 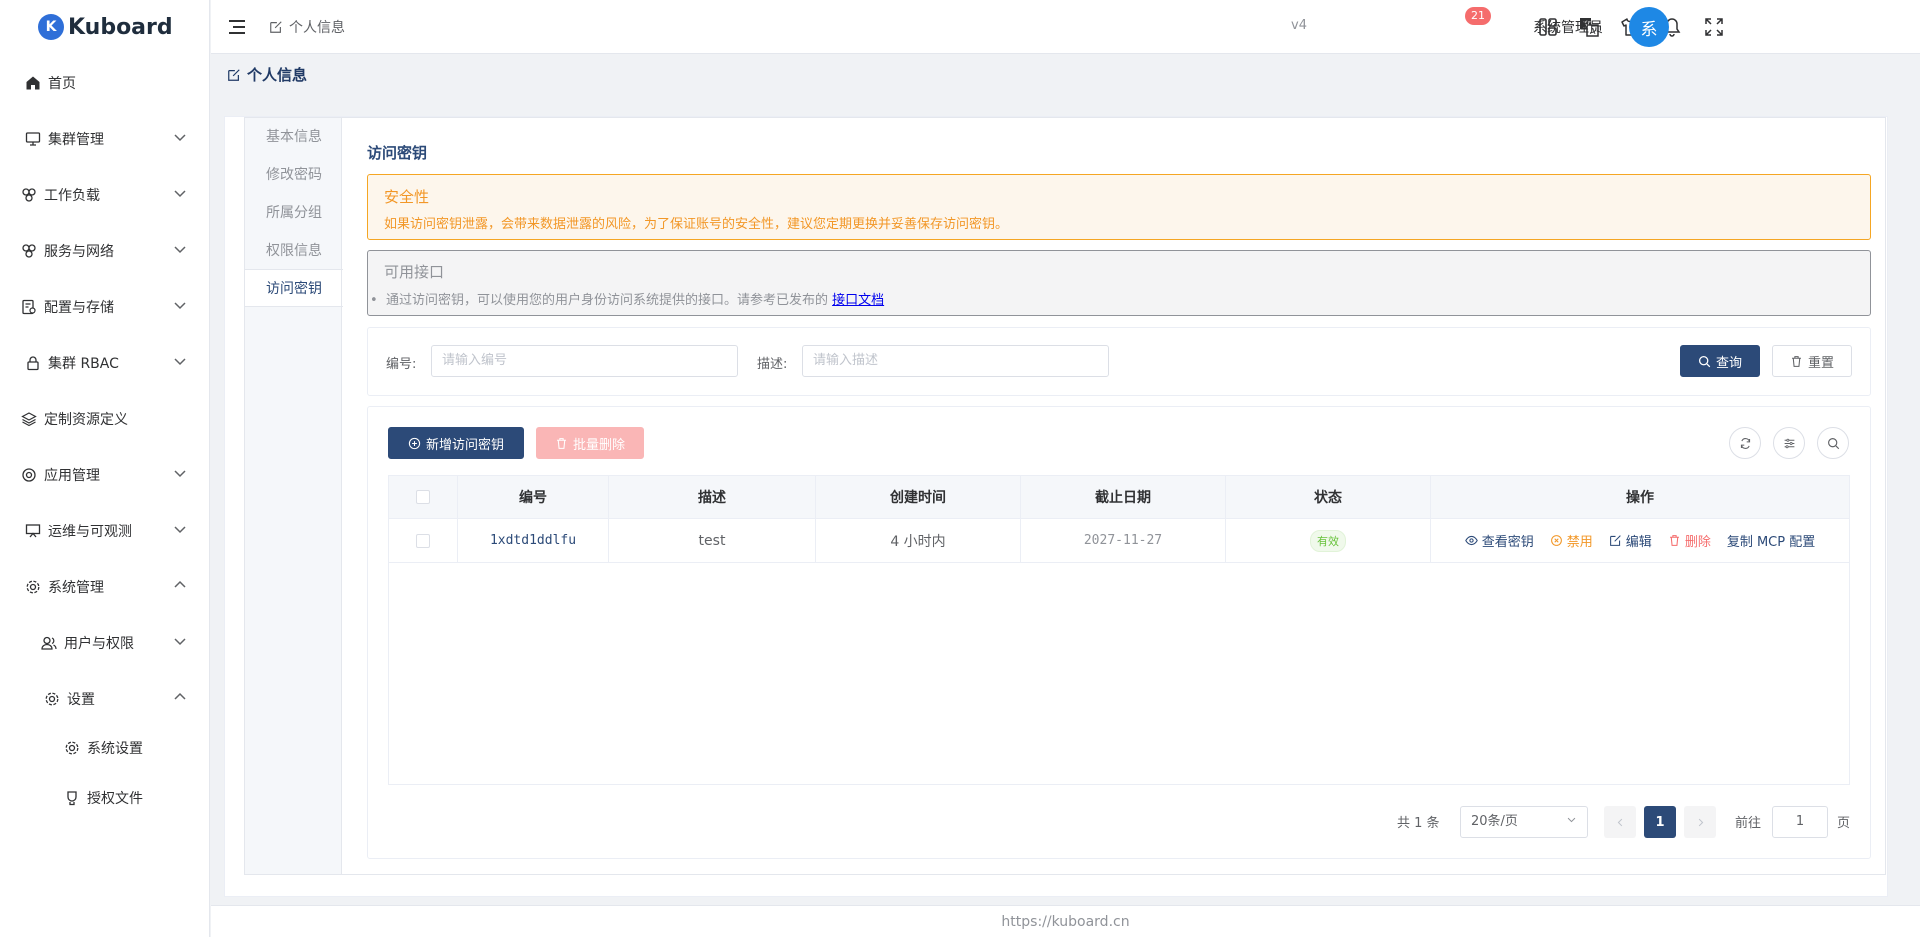 What do you see at coordinates (105, 798) in the screenshot?
I see `sidebar-item-license: 授权文件` at bounding box center [105, 798].